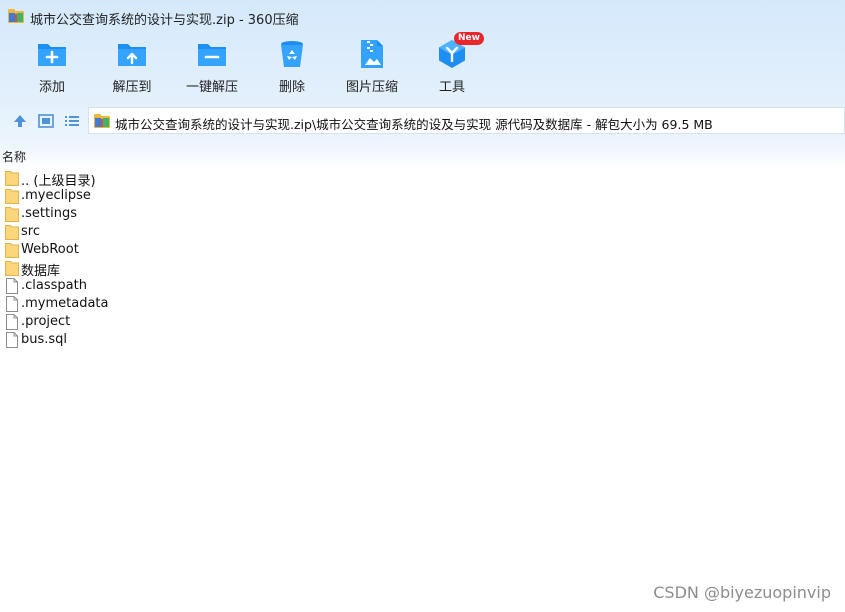 The image size is (845, 612). What do you see at coordinates (255, 214) in the screenshot?
I see `list-item-settings: .settings` at bounding box center [255, 214].